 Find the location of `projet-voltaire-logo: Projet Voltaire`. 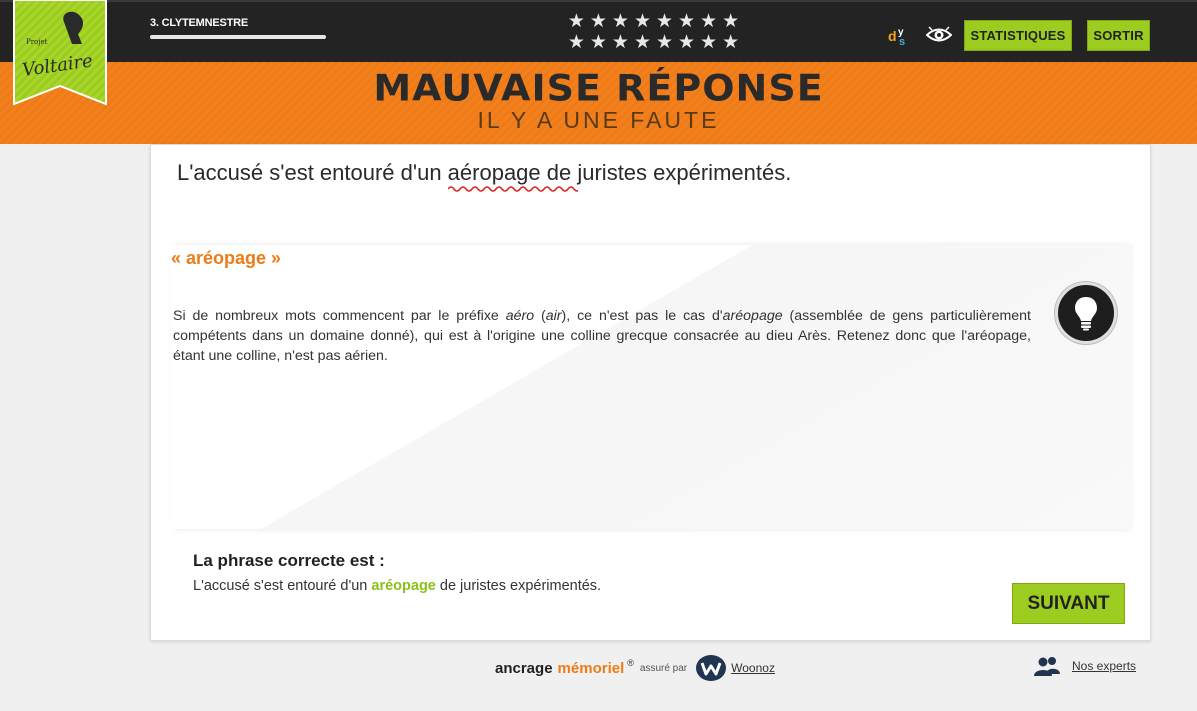

projet-voltaire-logo: Projet Voltaire is located at coordinates (60, 55).